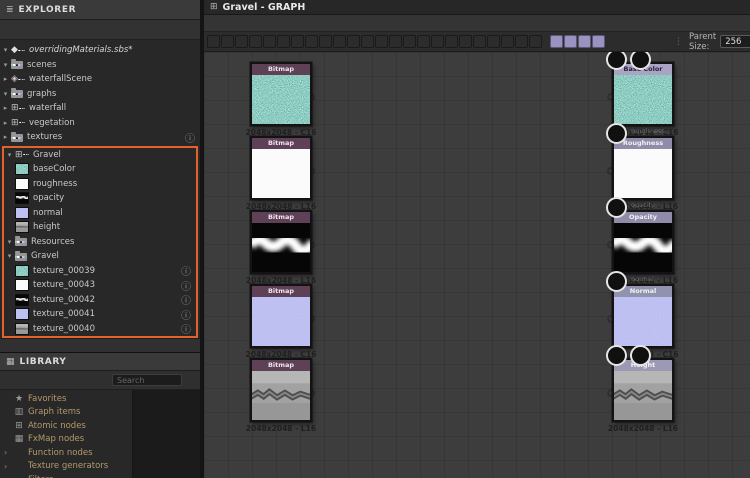  Describe the element at coordinates (66, 453) in the screenshot. I see `library-category-row: › Function nodes` at that location.